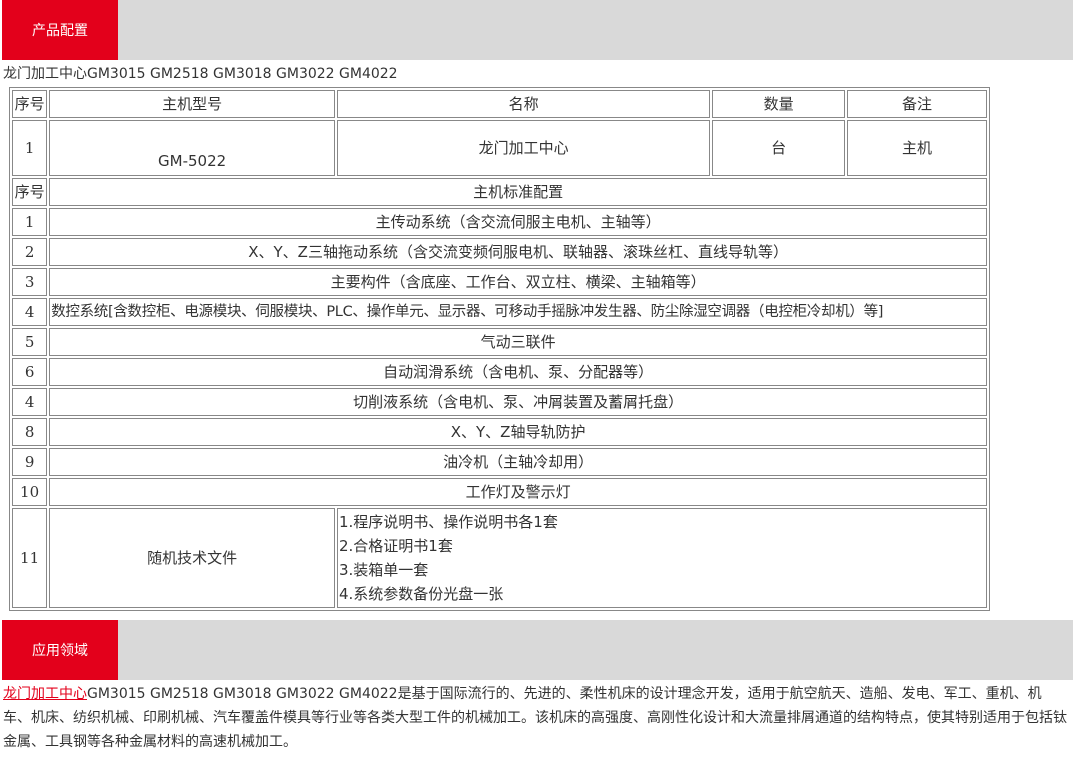 The width and height of the screenshot is (1075, 765). I want to click on header-model: 主机型号, so click(192, 104).